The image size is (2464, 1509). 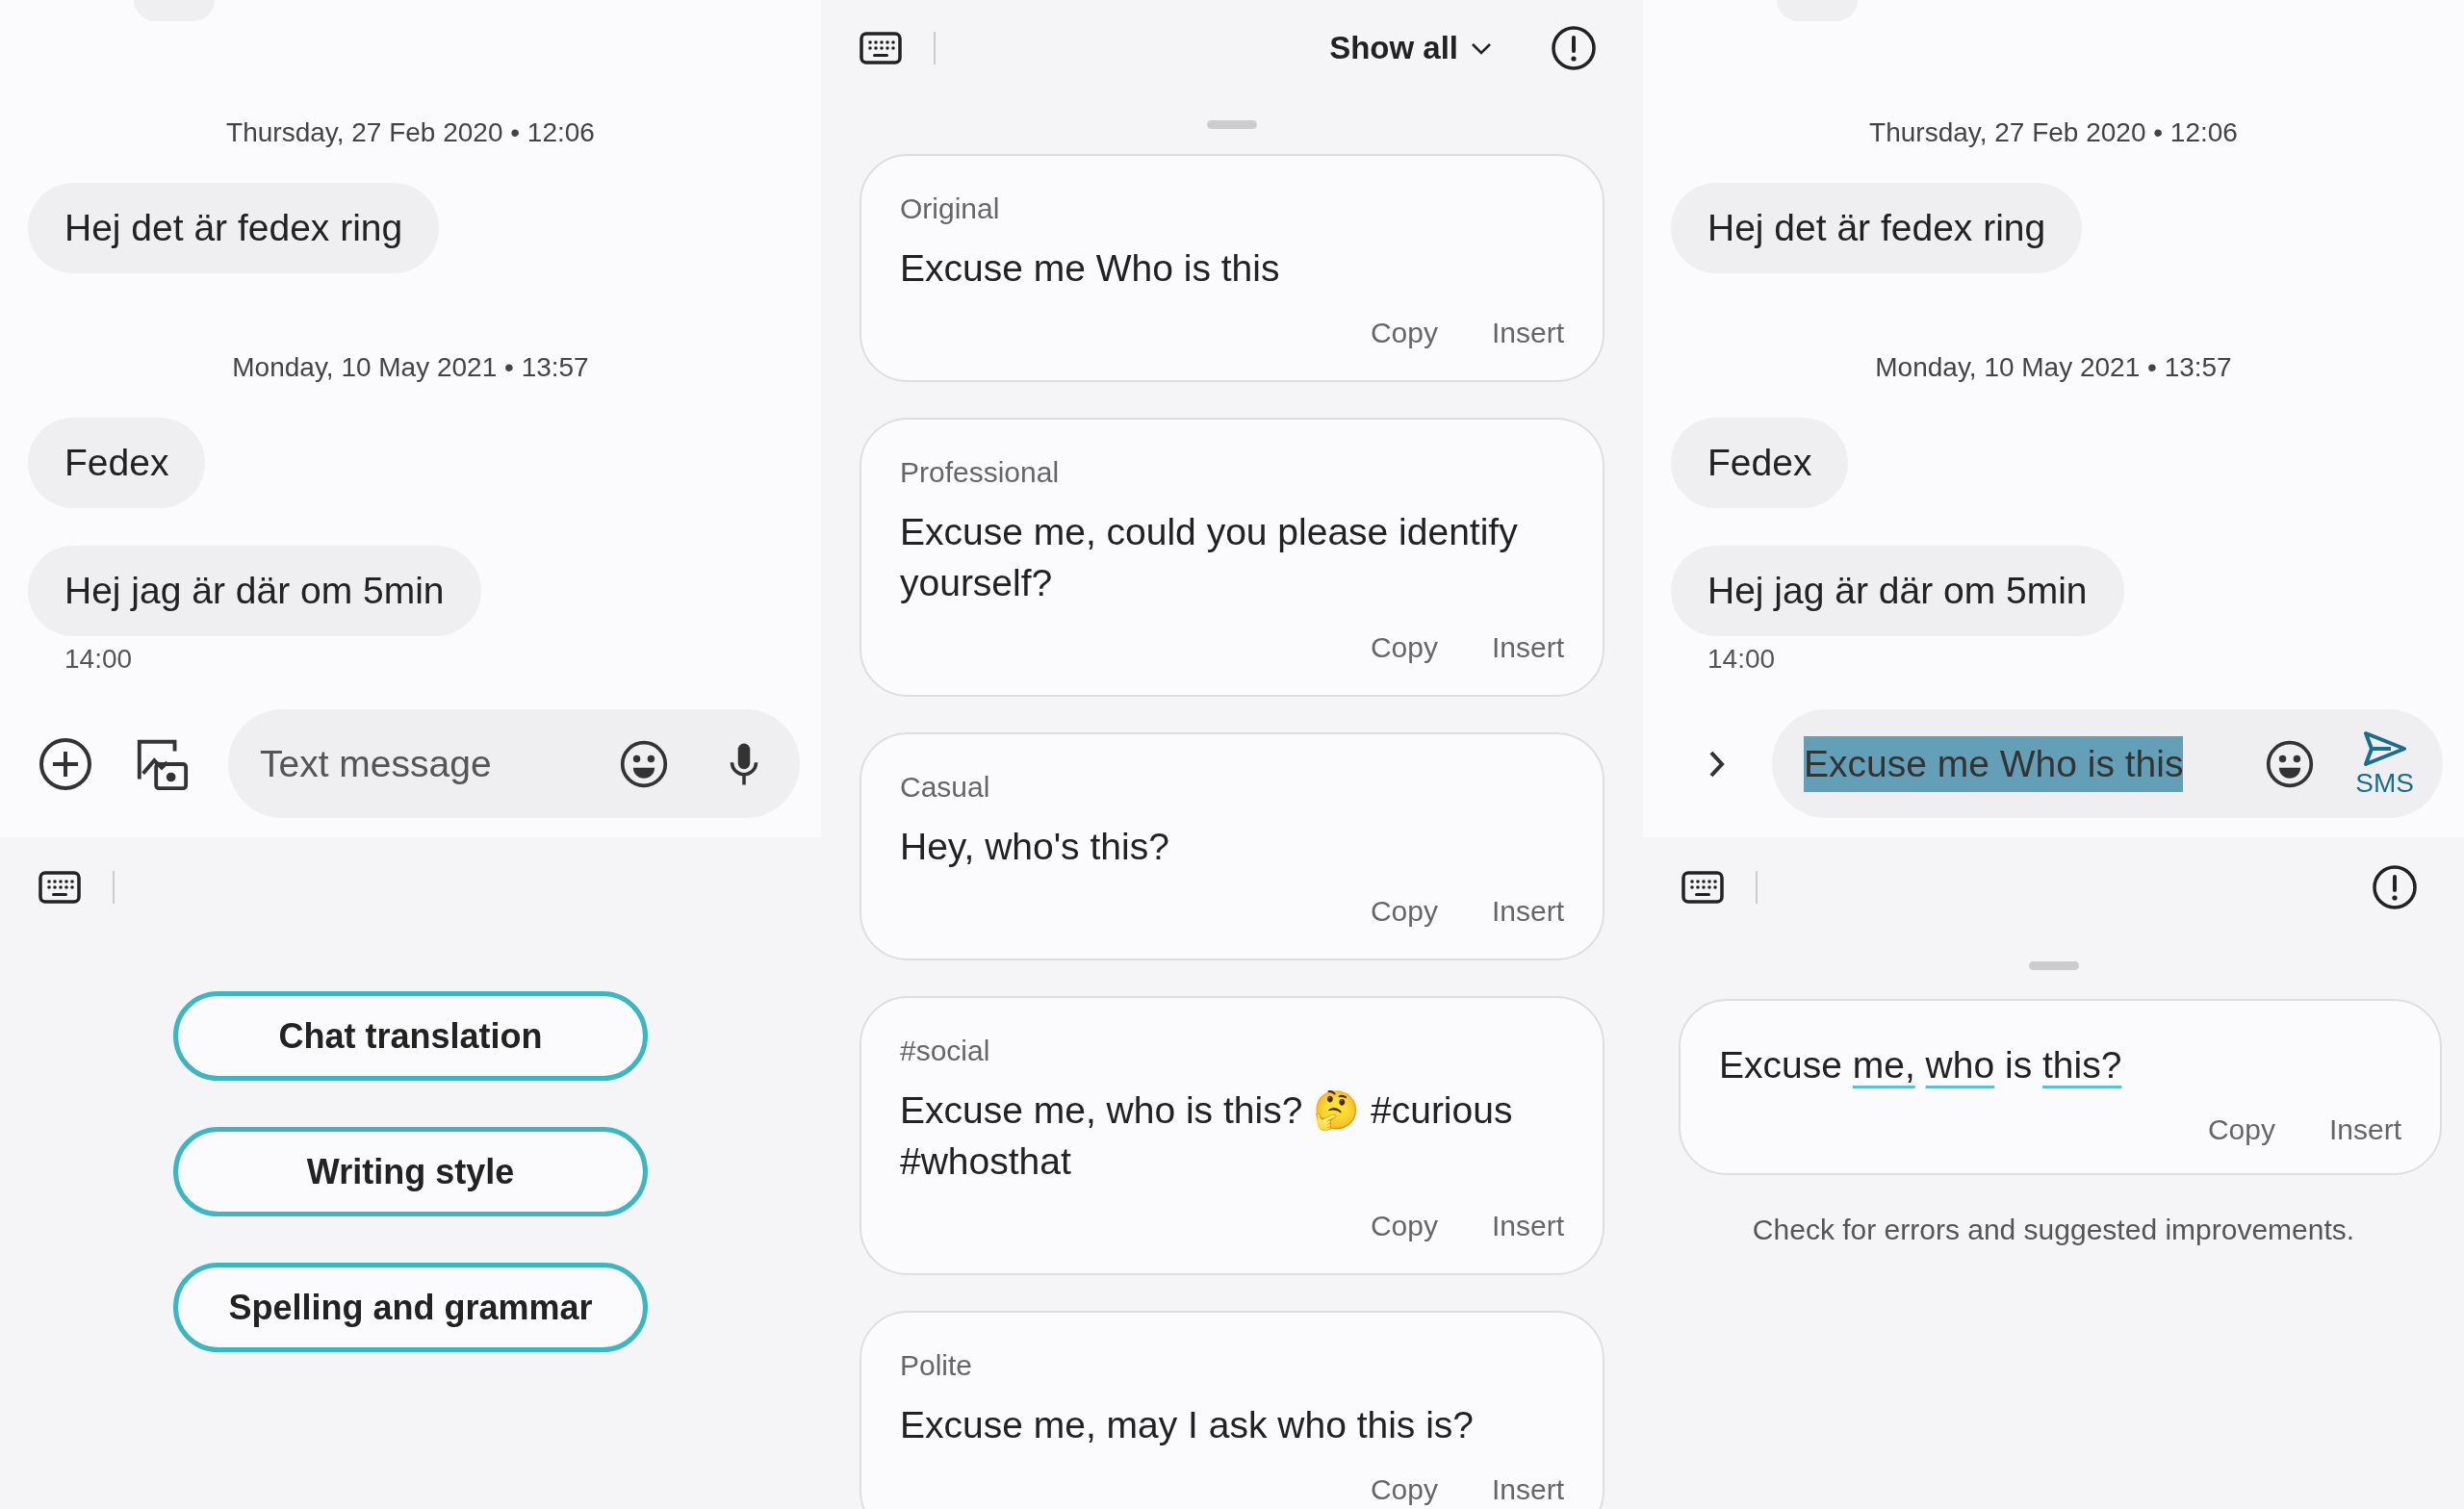 What do you see at coordinates (1188, 1425) in the screenshot?
I see `suggestion-text: Excuse me, may I ask who this is?` at bounding box center [1188, 1425].